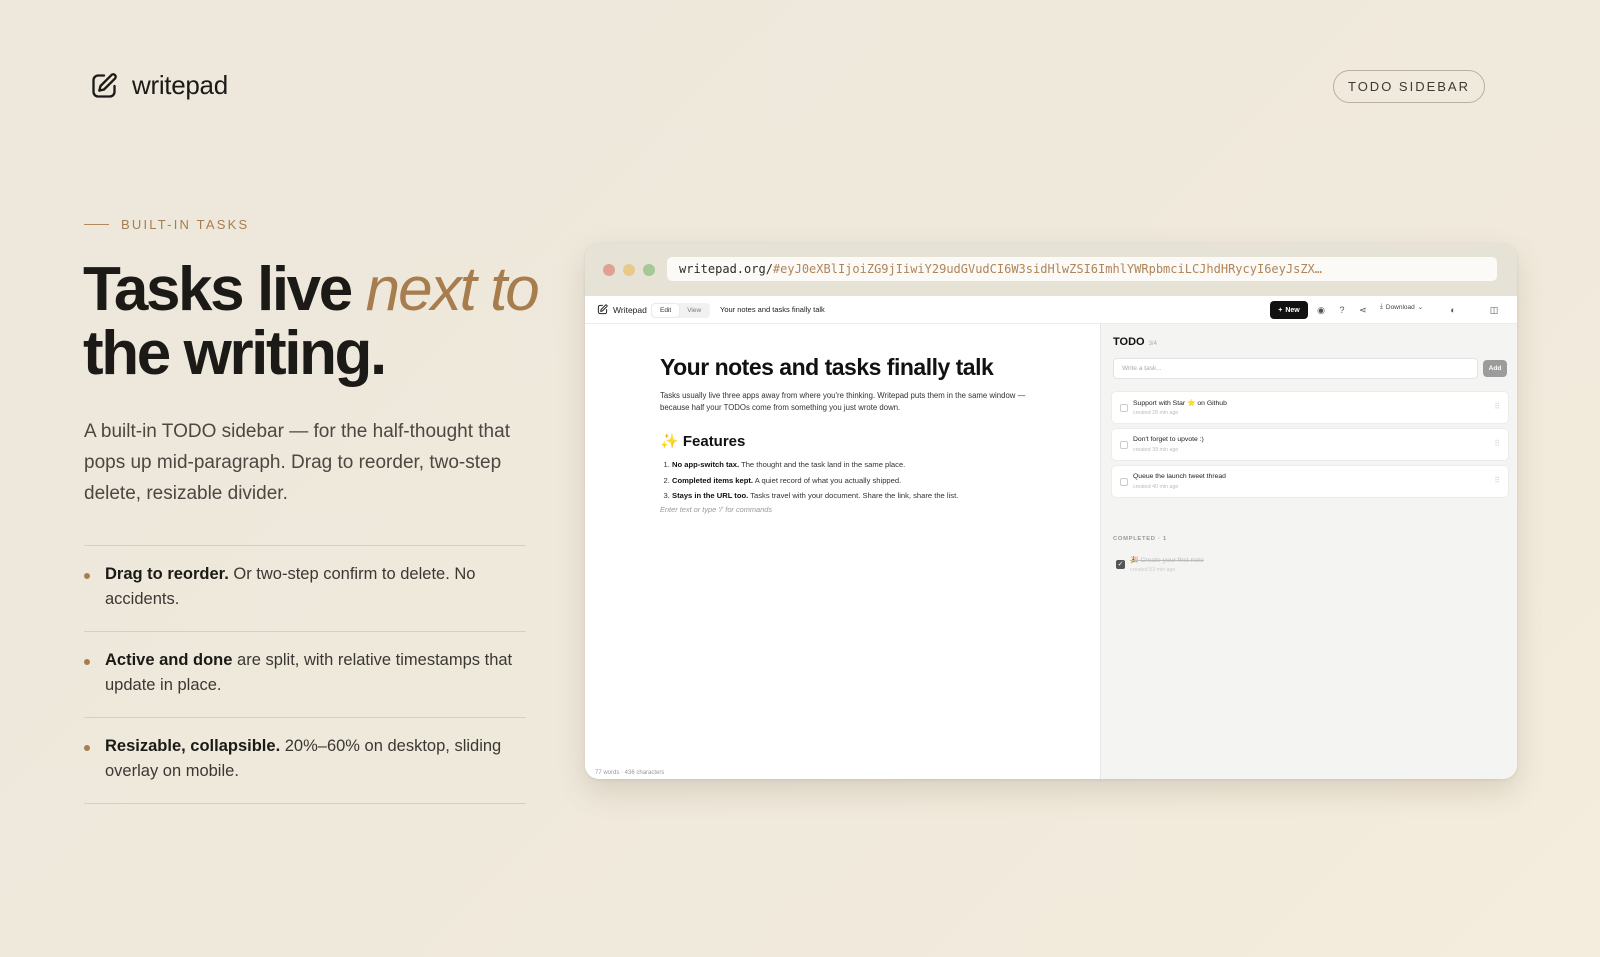 This screenshot has height=957, width=1600. Describe the element at coordinates (1409, 86) in the screenshot. I see `section-badge: TODO SIDEBAR` at that location.